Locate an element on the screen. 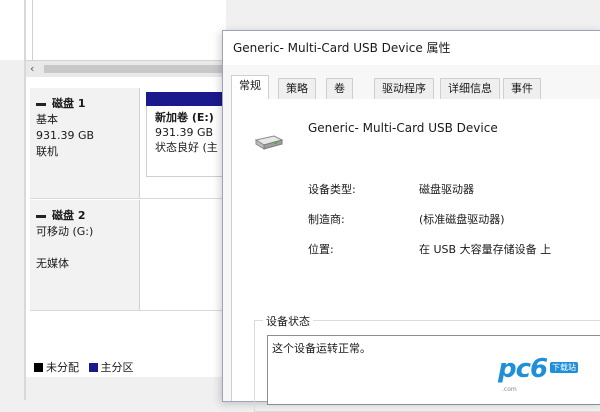  device-status-label: 设备状态 is located at coordinates (288, 321).